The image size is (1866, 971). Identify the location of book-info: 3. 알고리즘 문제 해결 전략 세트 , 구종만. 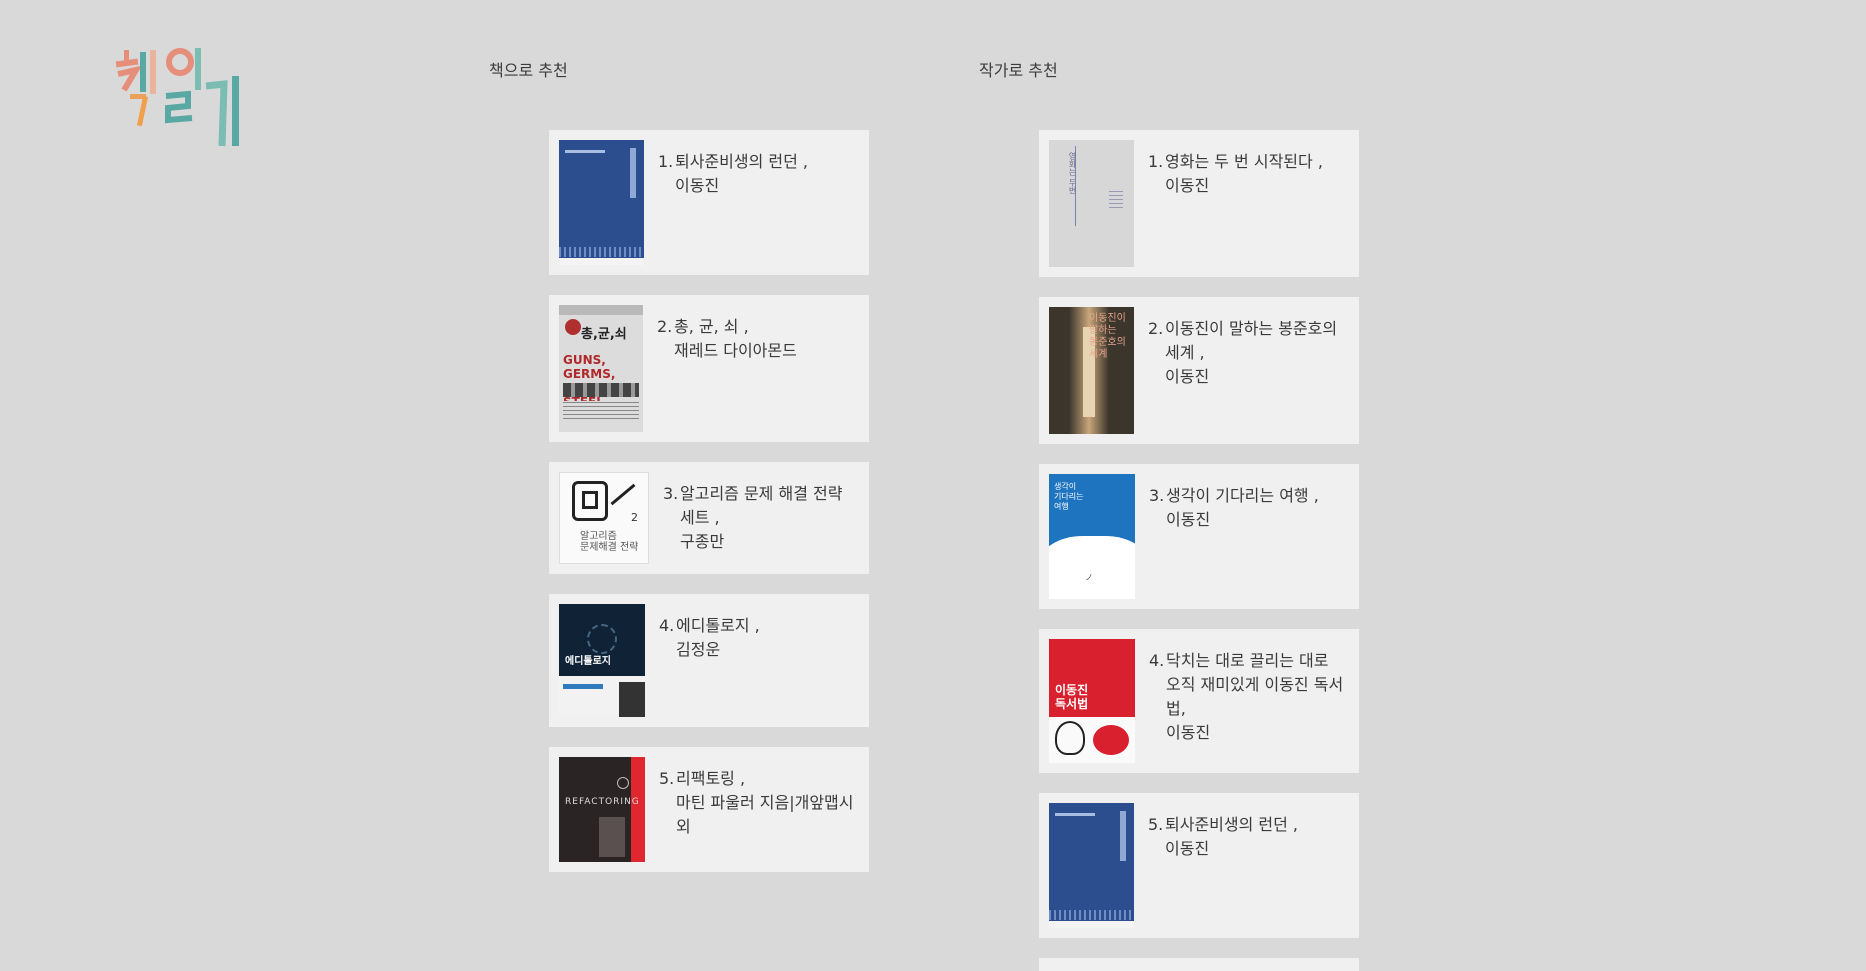
(761, 513).